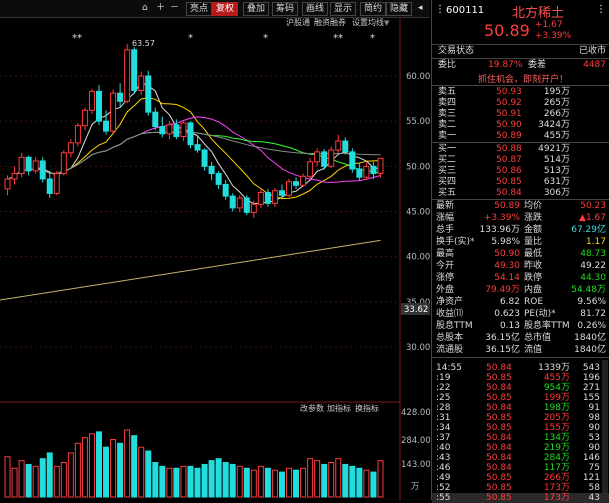 The height and width of the screenshot is (503, 609). I want to click on tick-time: :49, so click(443, 478).